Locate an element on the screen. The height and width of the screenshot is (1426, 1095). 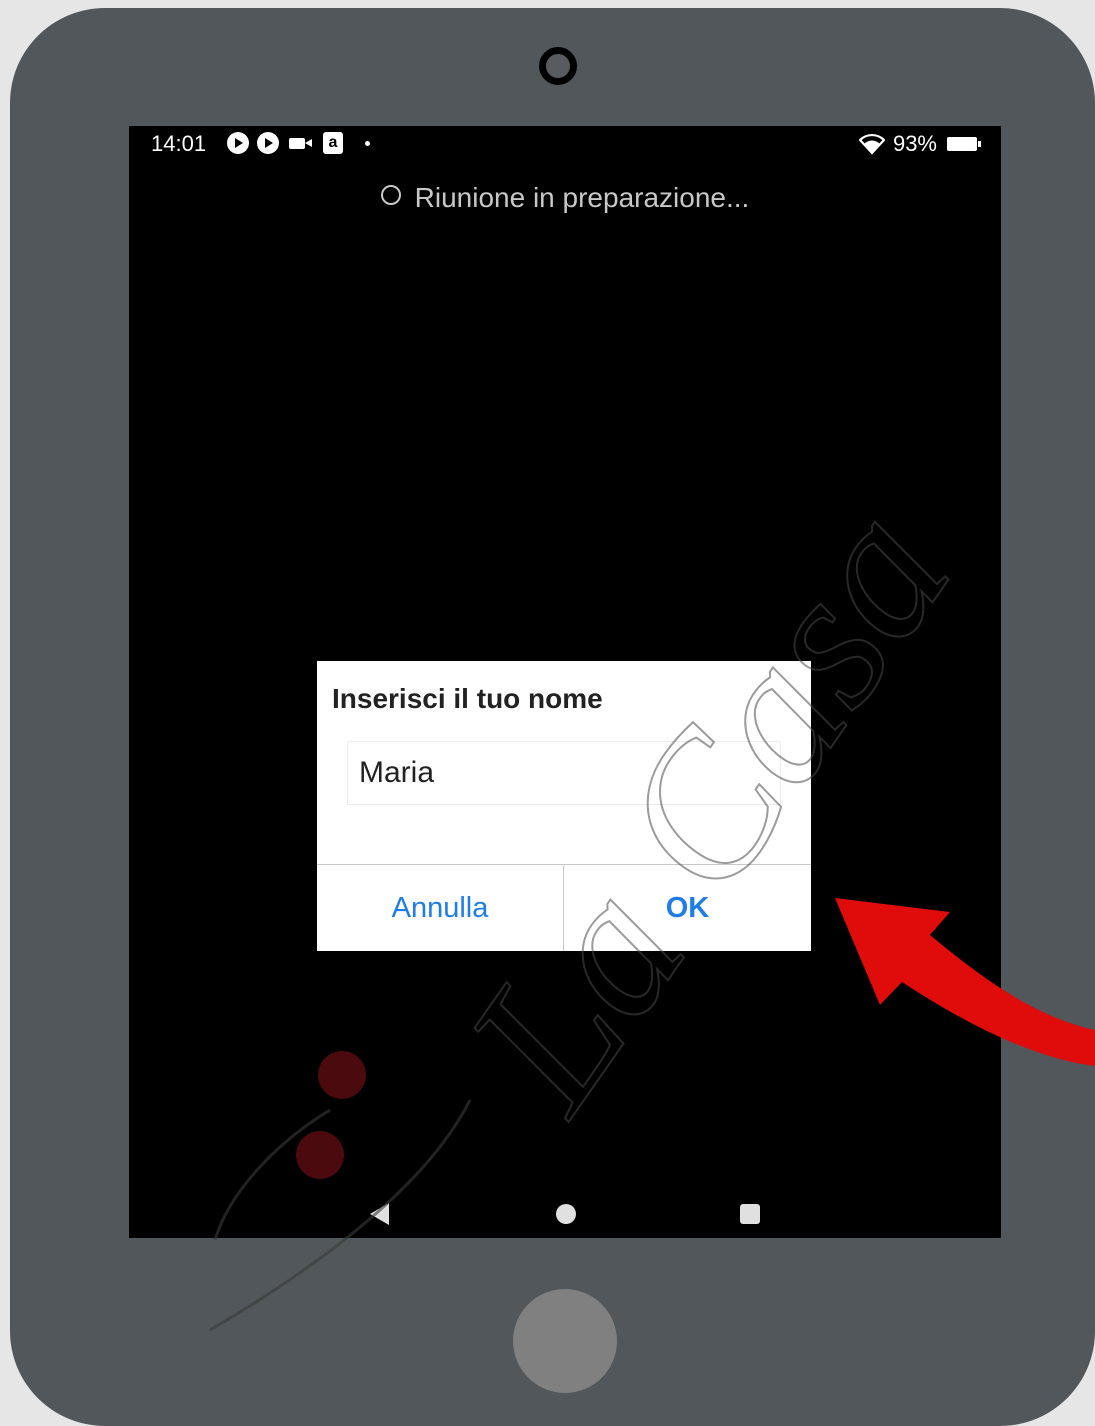
home-button is located at coordinates (565, 1341).